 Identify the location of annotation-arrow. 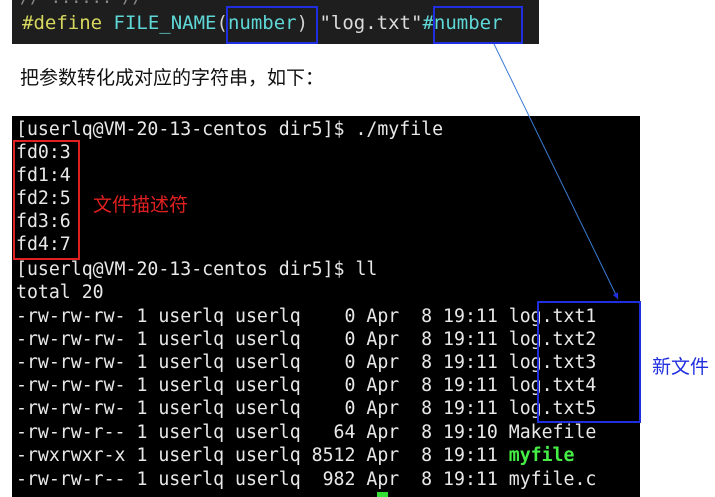
(556, 171).